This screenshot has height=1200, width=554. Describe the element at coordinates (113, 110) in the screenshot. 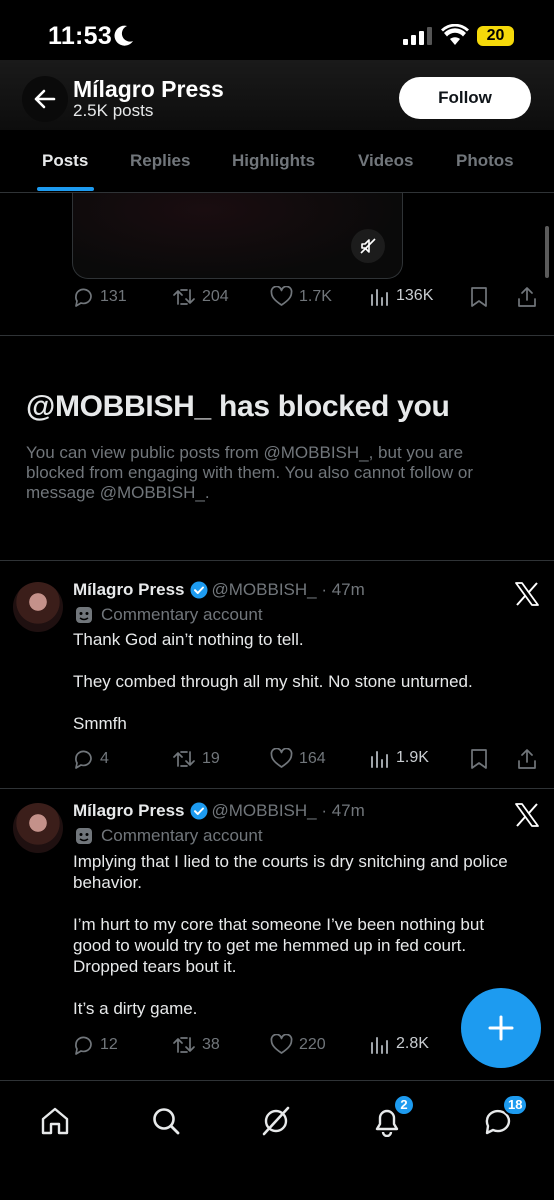

I see `post-count: 2.5K posts` at that location.